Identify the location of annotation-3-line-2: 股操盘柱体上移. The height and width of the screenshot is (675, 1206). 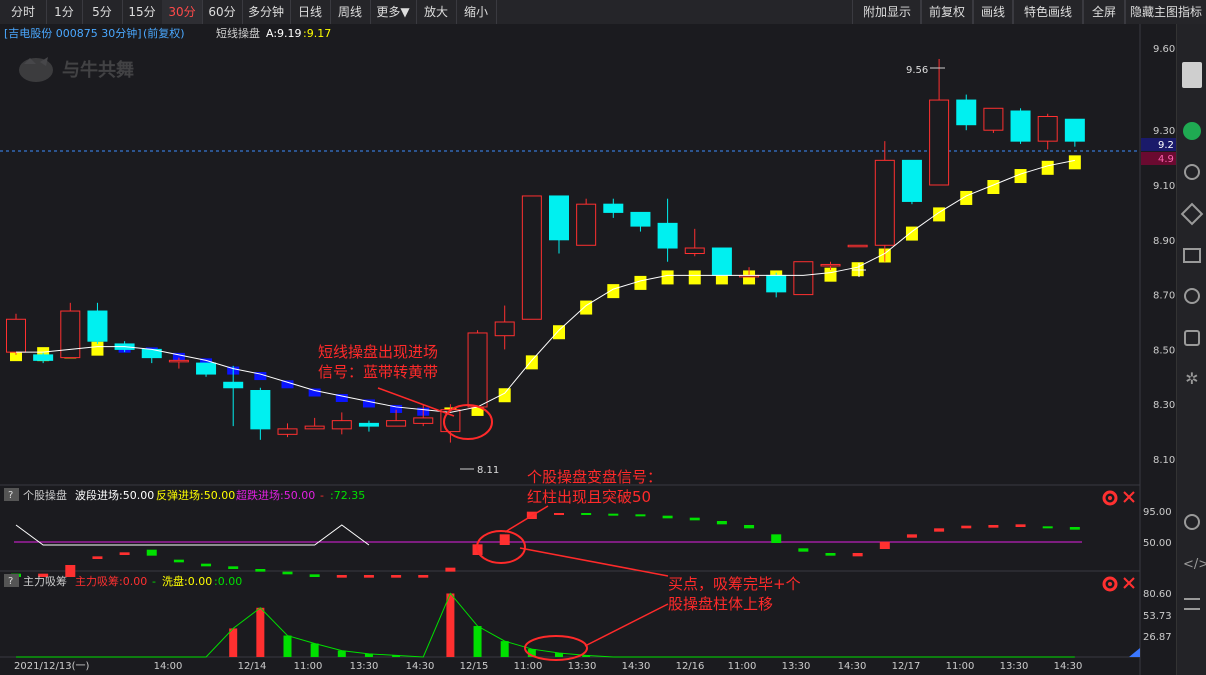
(720, 604).